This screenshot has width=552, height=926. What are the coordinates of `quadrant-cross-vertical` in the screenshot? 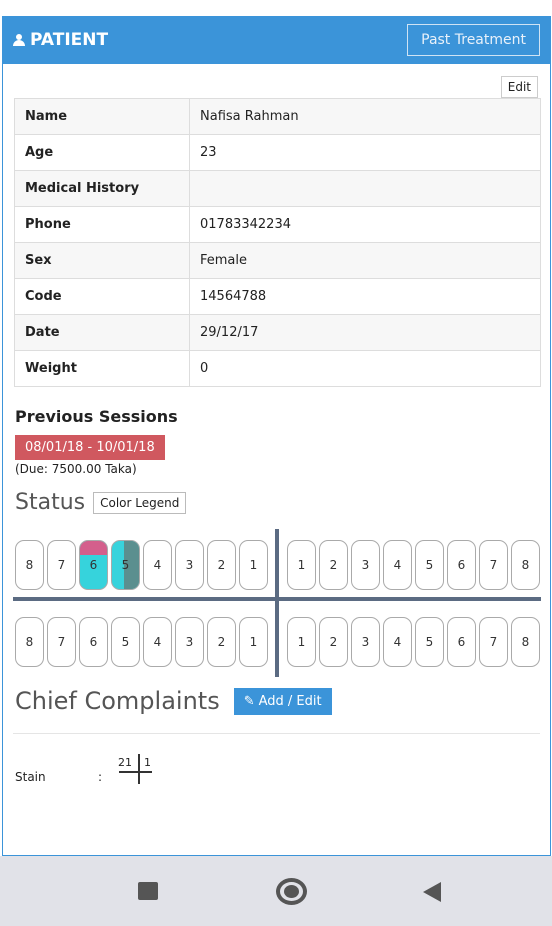 It's located at (139, 769).